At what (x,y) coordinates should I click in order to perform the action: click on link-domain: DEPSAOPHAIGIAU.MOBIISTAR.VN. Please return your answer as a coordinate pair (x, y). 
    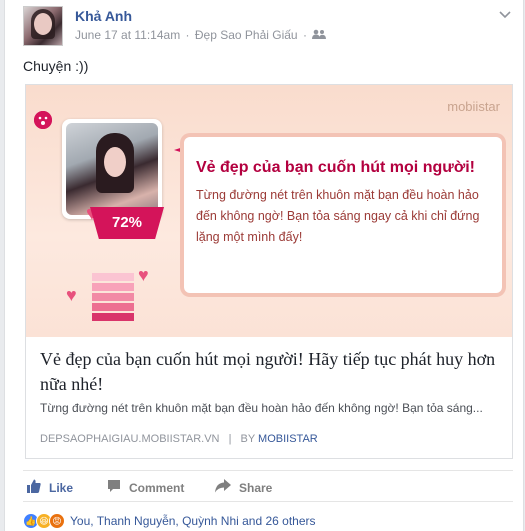
    Looking at the image, I should click on (130, 439).